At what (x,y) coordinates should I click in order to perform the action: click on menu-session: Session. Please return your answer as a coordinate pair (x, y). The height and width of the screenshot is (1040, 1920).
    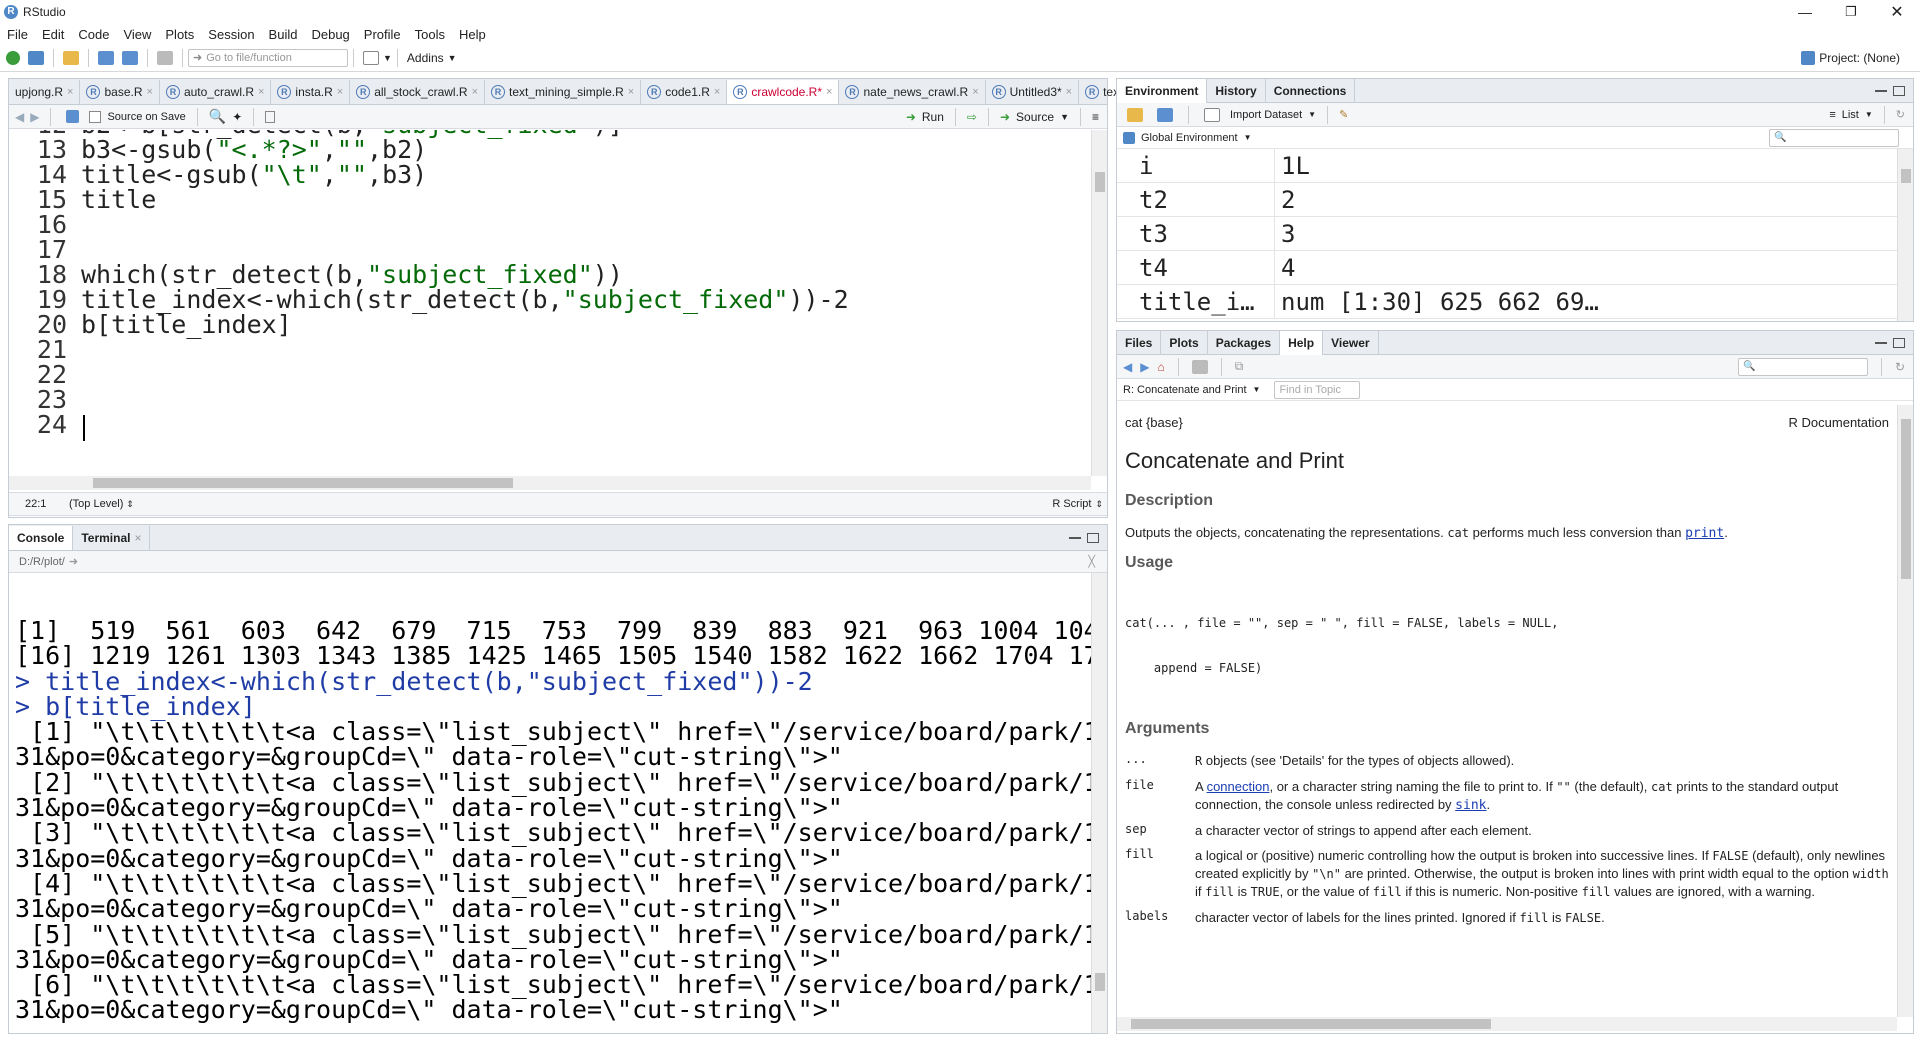
    Looking at the image, I should click on (231, 34).